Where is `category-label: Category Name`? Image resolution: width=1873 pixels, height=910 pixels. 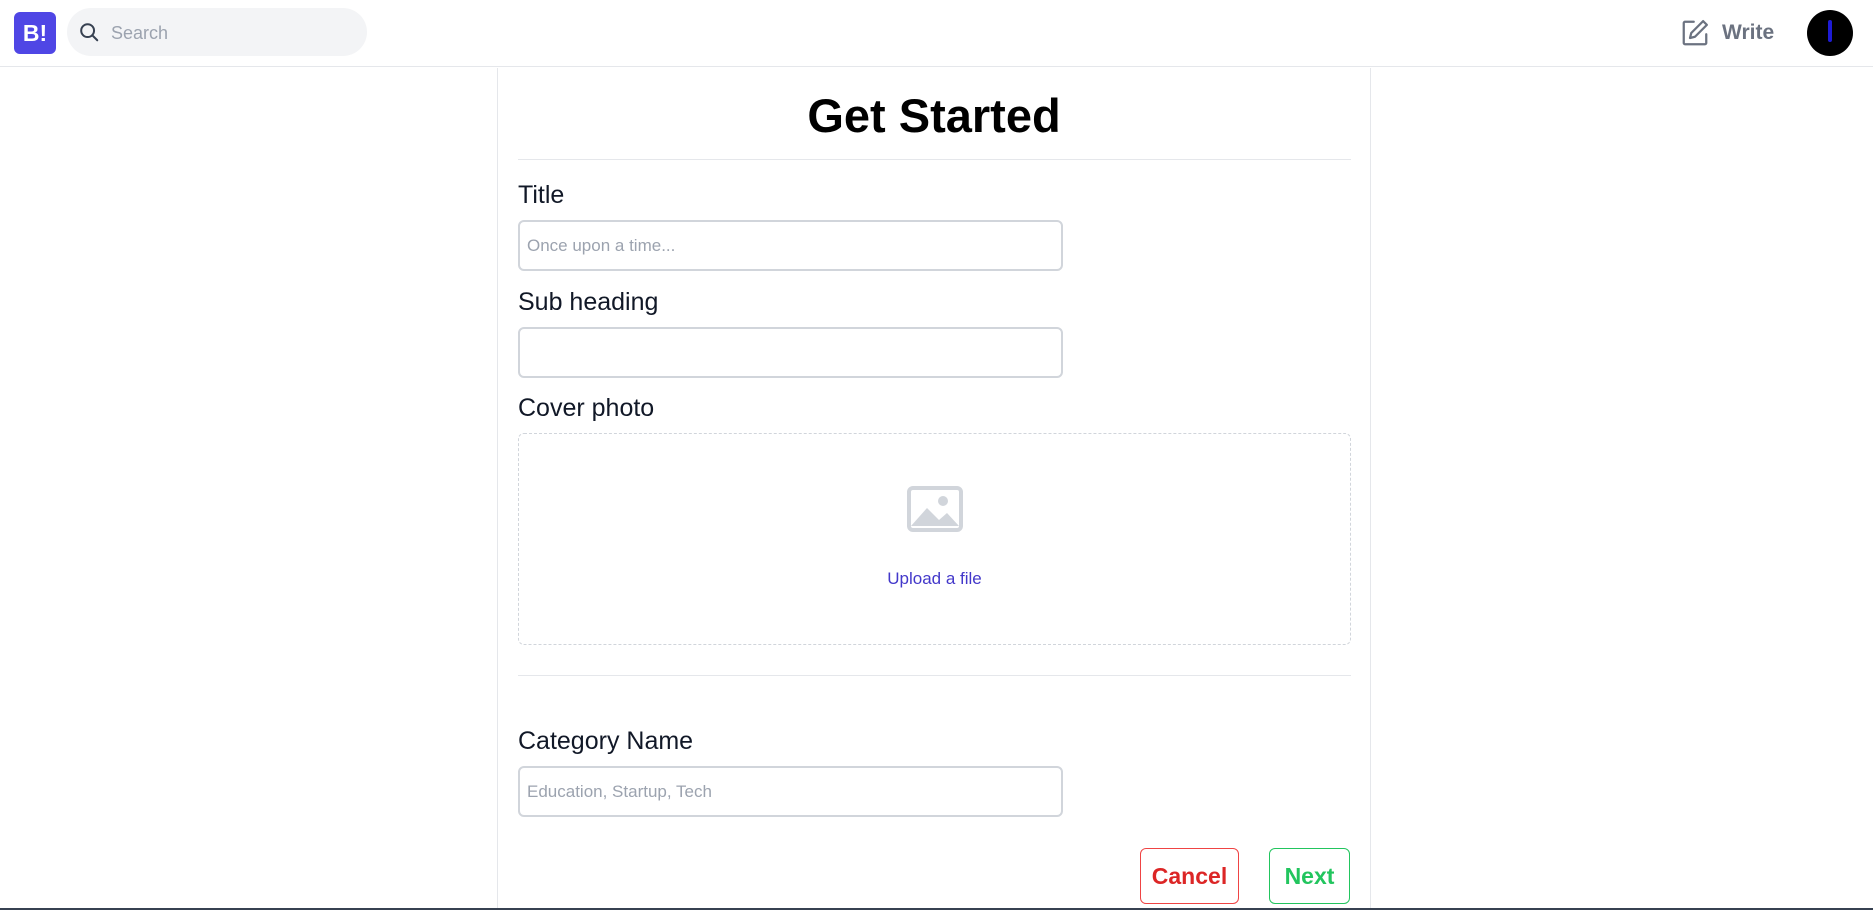 category-label: Category Name is located at coordinates (606, 741).